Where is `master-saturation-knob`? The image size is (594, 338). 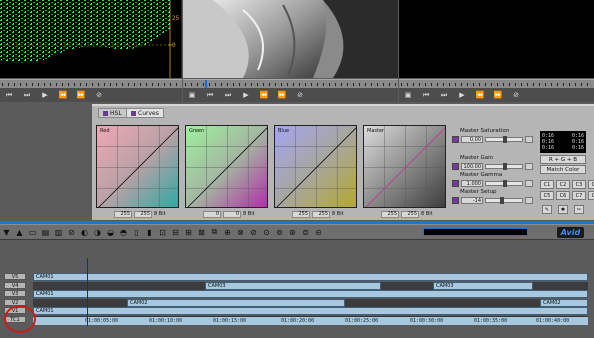
master-saturation-knob is located at coordinates (505, 139).